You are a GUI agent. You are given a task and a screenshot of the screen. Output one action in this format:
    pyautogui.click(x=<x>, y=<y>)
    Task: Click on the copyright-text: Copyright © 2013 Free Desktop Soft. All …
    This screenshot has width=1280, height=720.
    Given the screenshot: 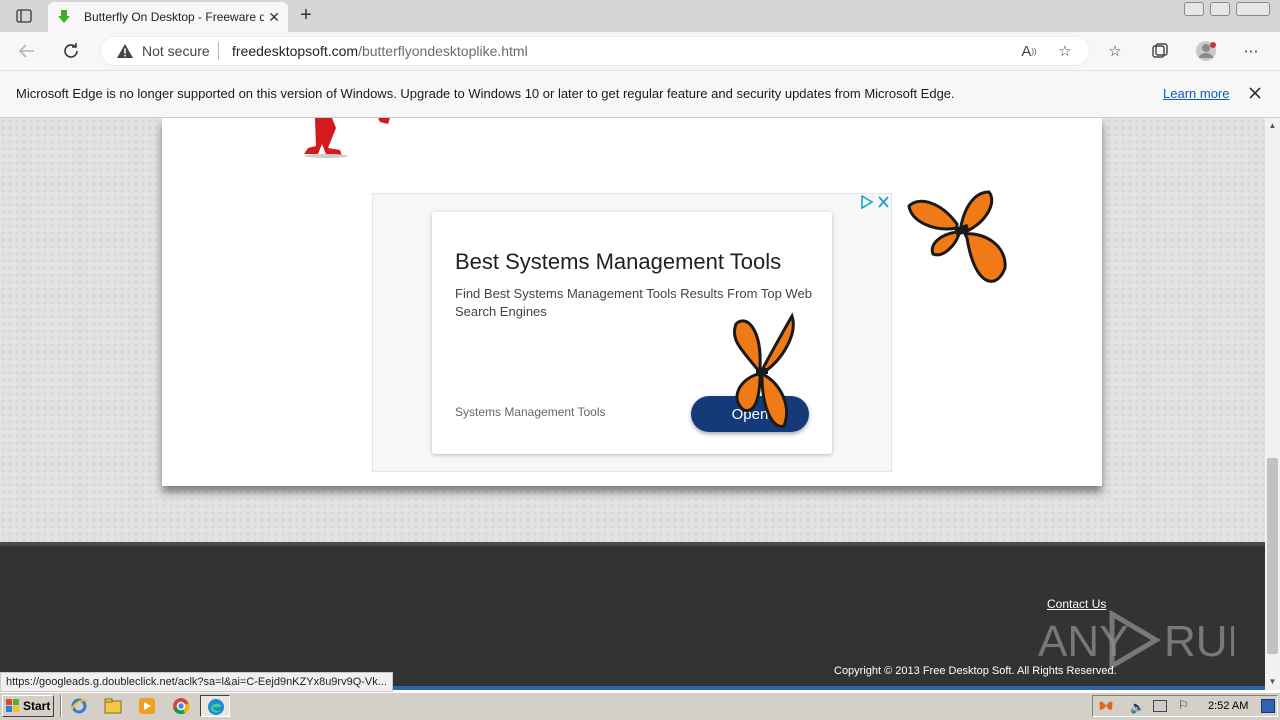 What is the action you would take?
    pyautogui.click(x=975, y=671)
    